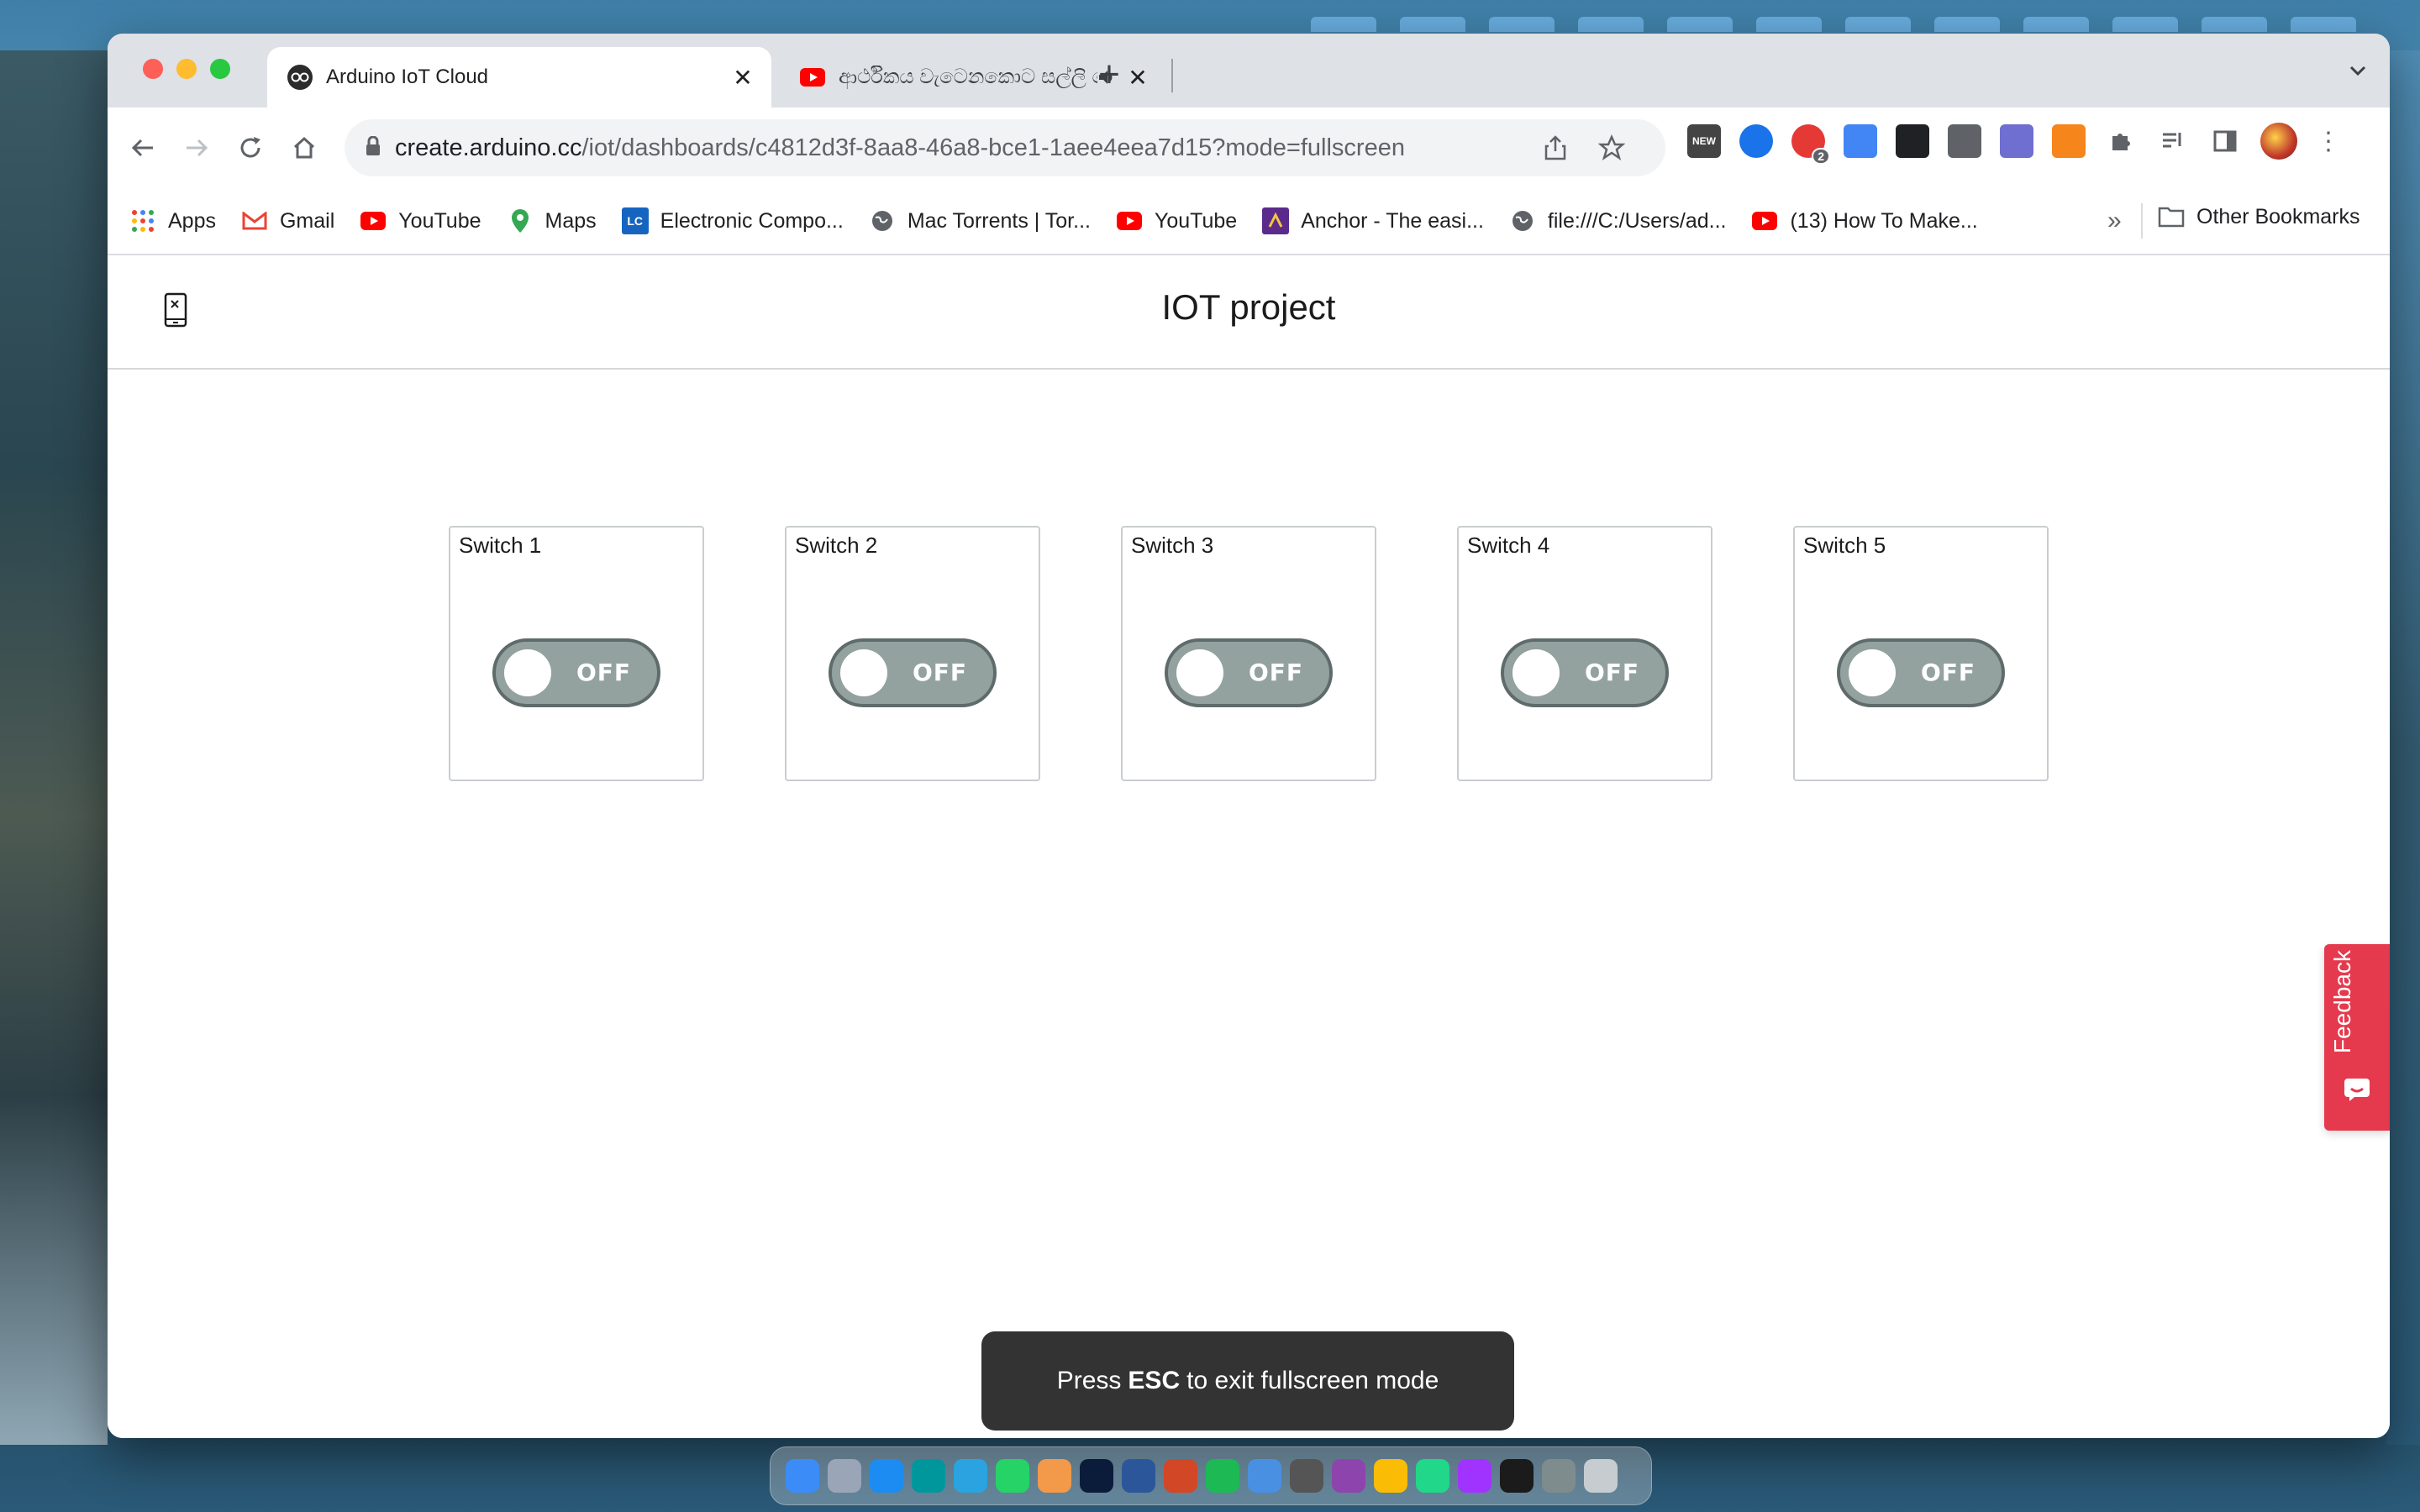 The width and height of the screenshot is (2420, 1512). I want to click on download-extension-icon, so click(1913, 141).